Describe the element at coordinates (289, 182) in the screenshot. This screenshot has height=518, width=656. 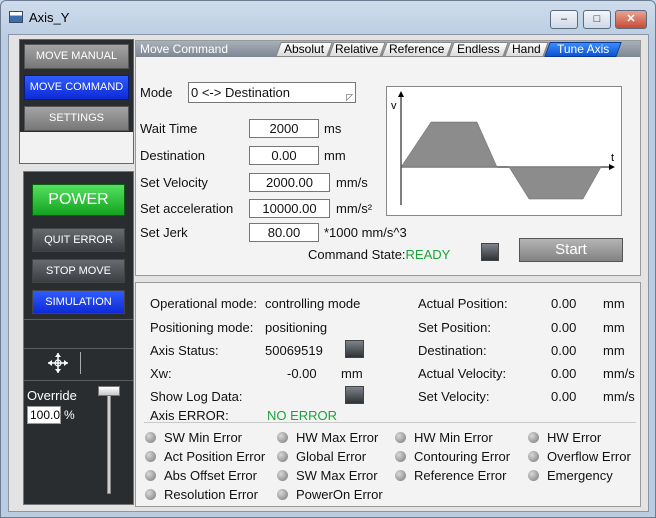
I see `set-velocity-field: 2000.00` at that location.